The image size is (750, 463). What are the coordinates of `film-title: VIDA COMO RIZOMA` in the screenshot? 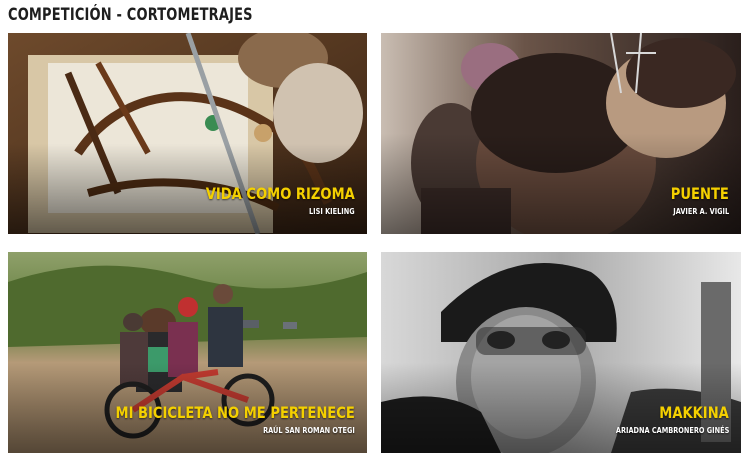 It's located at (280, 193).